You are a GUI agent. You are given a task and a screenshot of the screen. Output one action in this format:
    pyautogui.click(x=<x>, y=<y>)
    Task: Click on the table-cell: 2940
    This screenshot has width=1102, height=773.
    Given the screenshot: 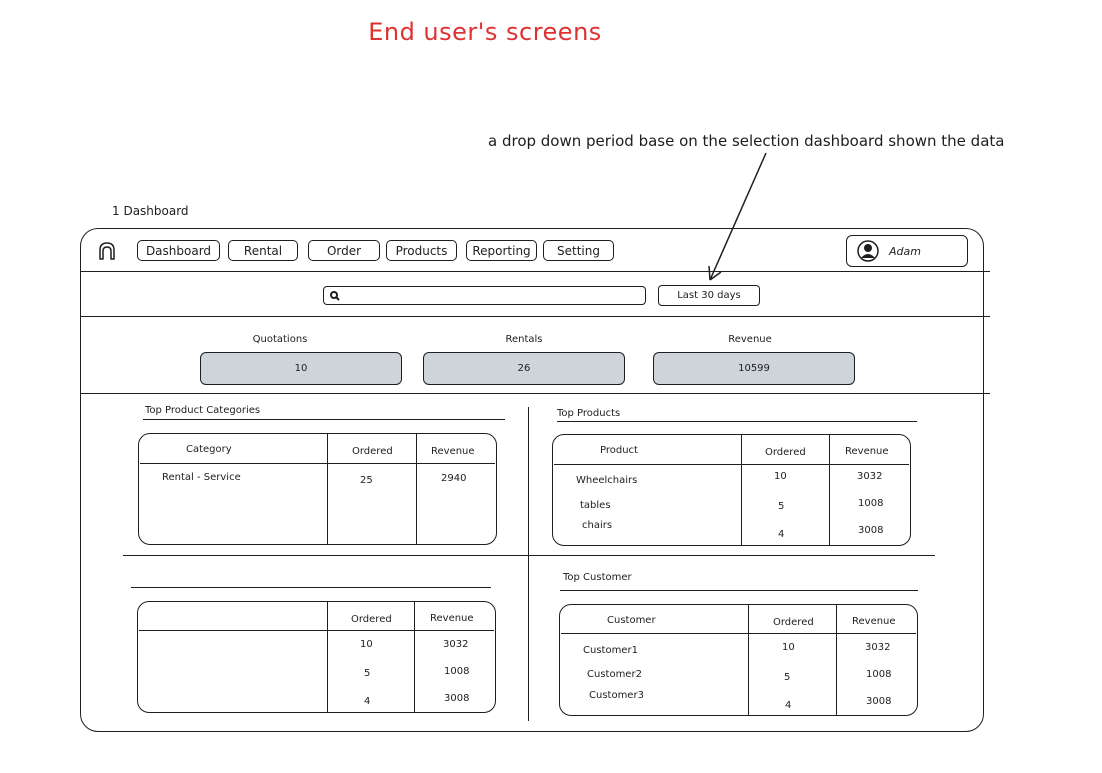 What is the action you would take?
    pyautogui.click(x=454, y=478)
    